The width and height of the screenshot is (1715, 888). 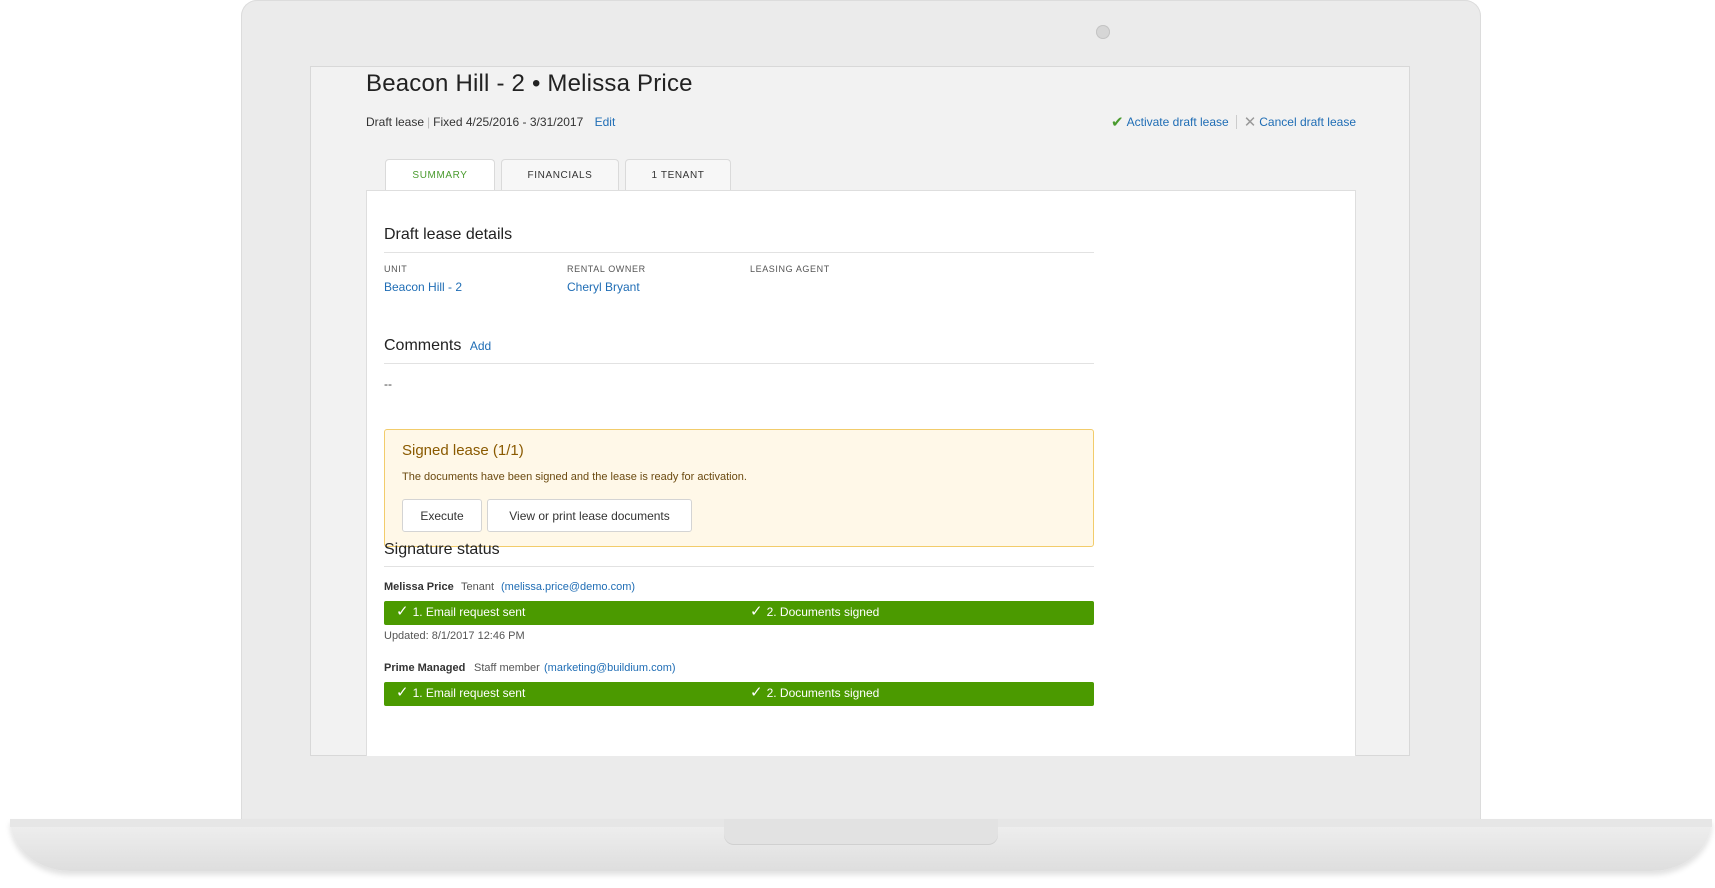 What do you see at coordinates (606, 269) in the screenshot?
I see `rental-owner-label: RENTAL OWNER` at bounding box center [606, 269].